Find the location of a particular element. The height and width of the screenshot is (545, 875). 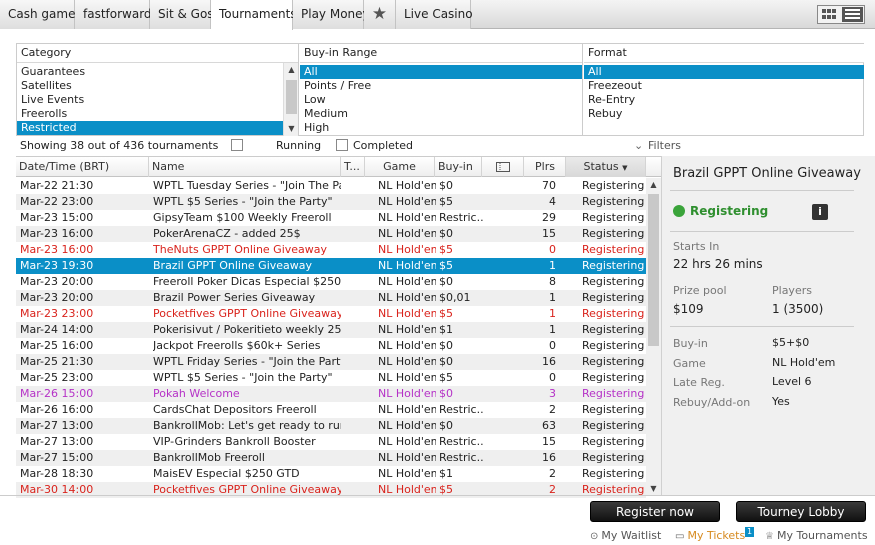

category-option: Satellites is located at coordinates (157, 86).